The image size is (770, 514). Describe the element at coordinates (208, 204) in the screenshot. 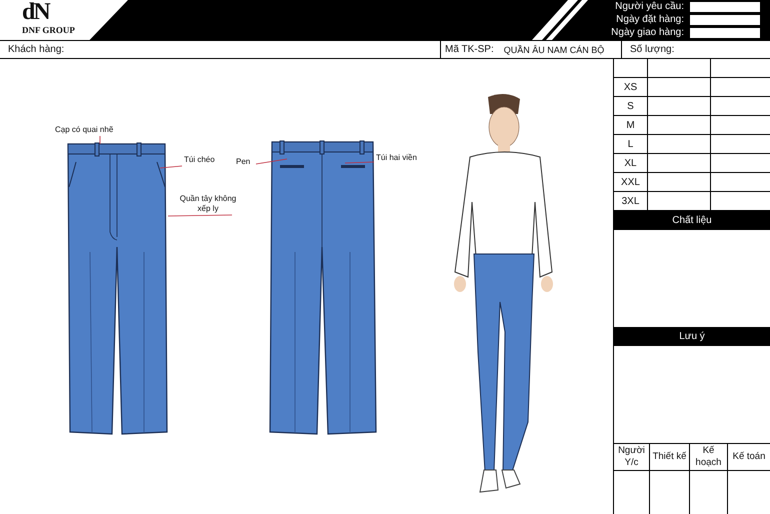

I see `callout-label: Quần tây không xếp ly` at that location.